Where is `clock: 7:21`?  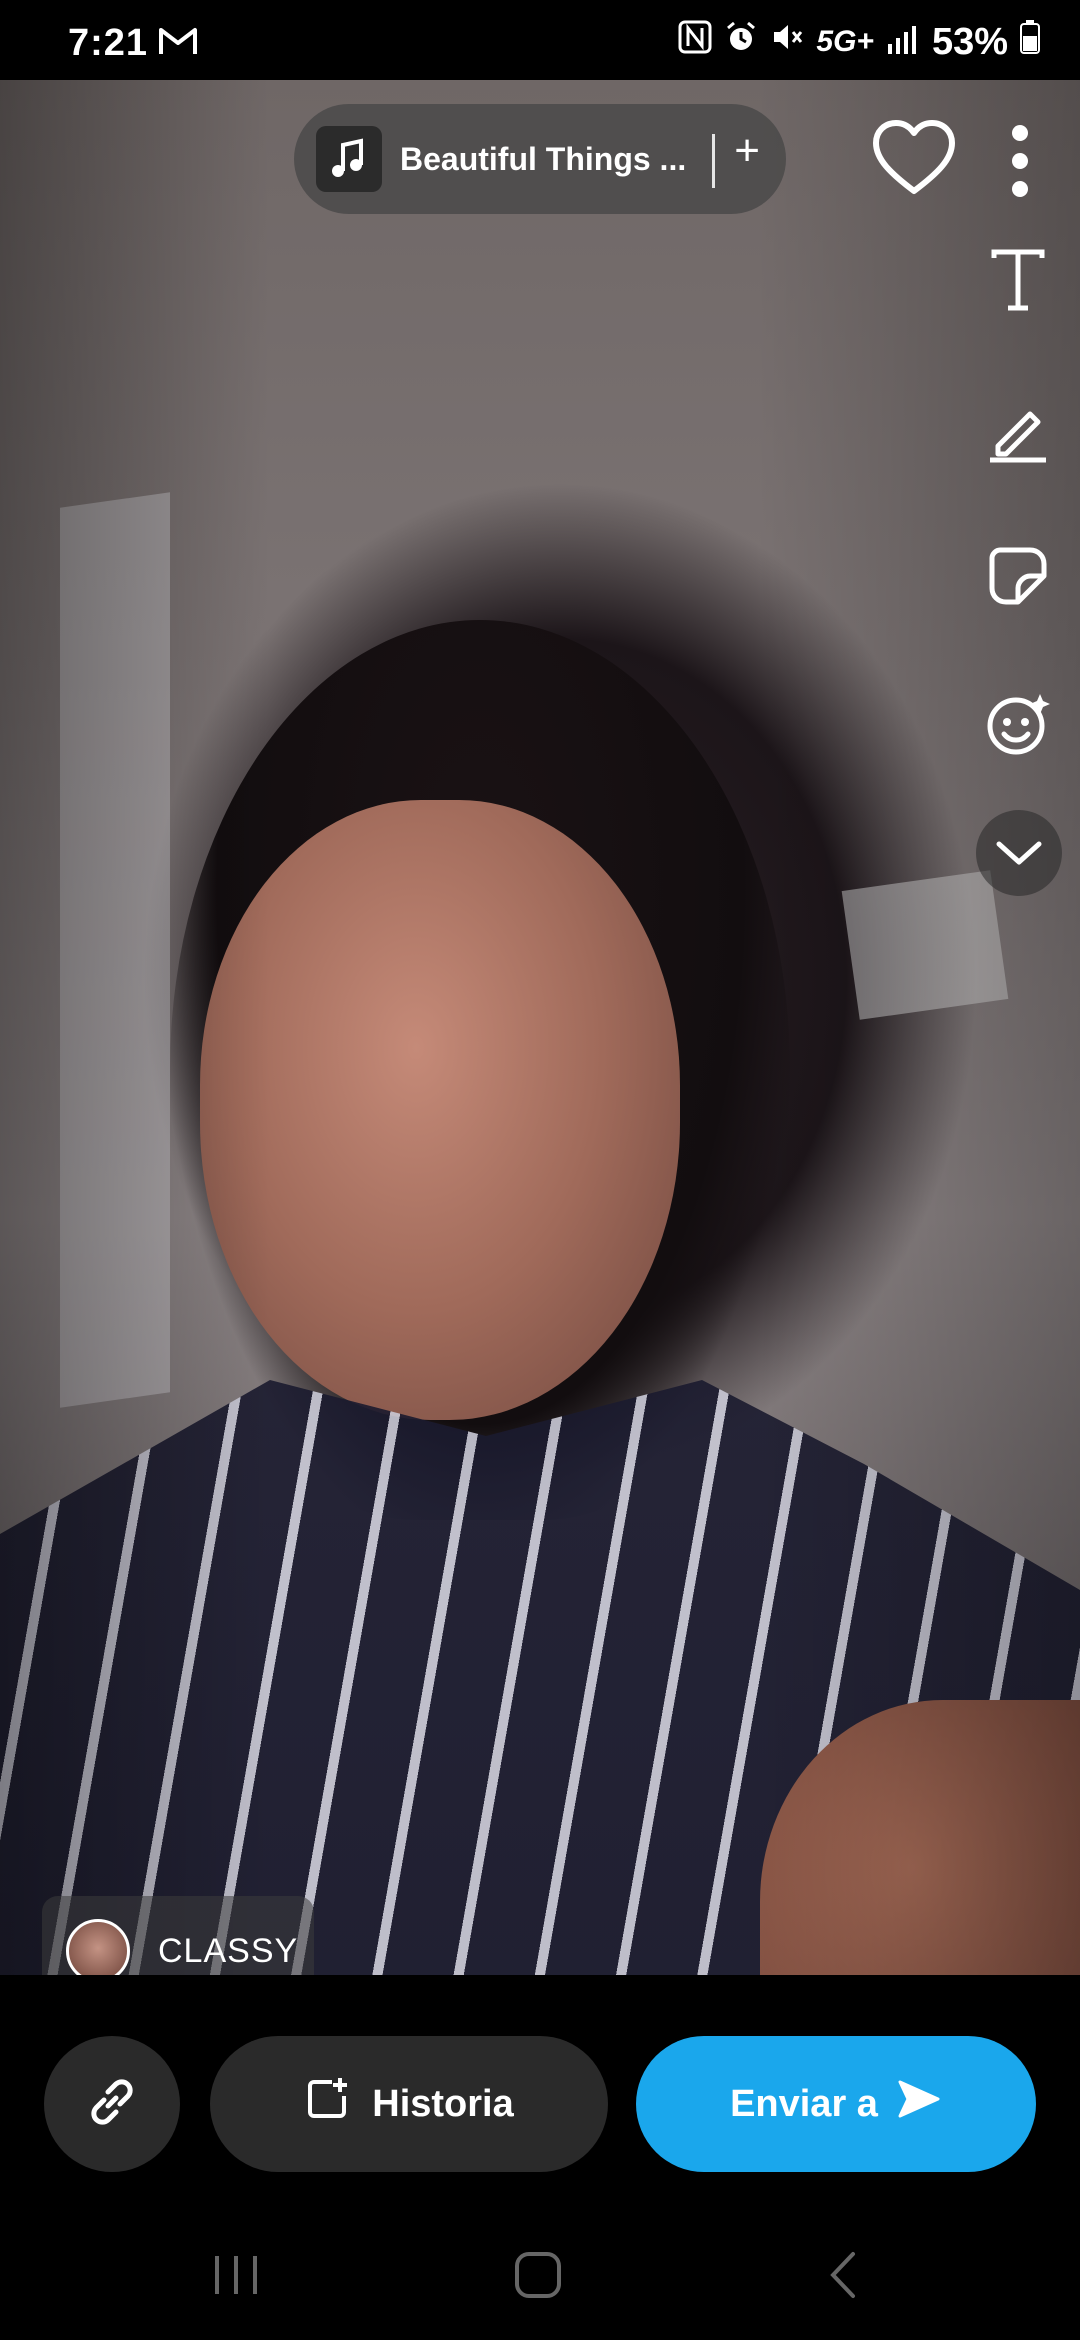
clock: 7:21 is located at coordinates (108, 43).